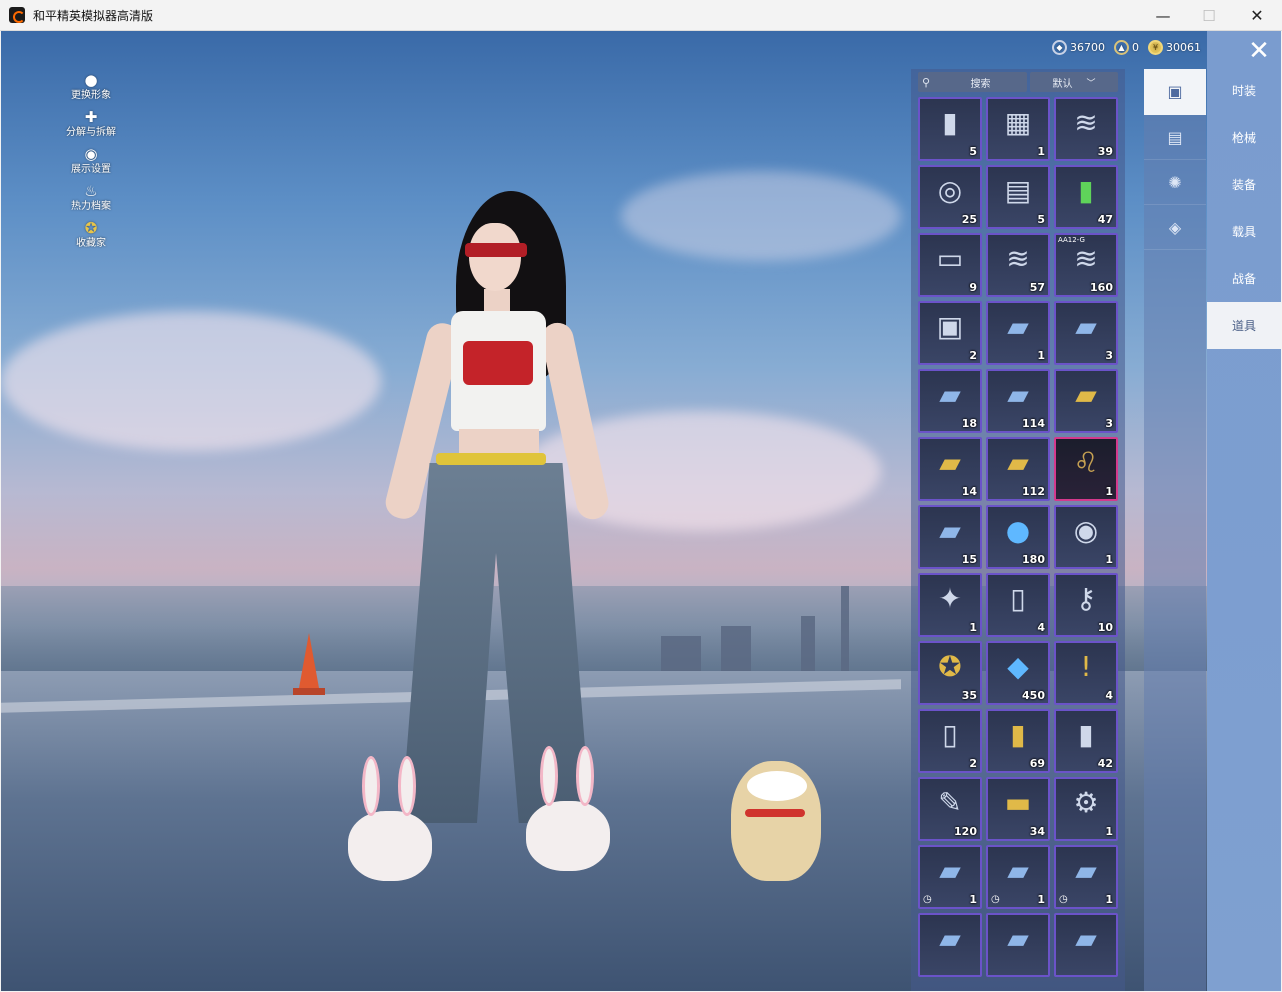 This screenshot has height=992, width=1282. What do you see at coordinates (1086, 537) in the screenshot?
I see `inventory-item: ◉ 1` at bounding box center [1086, 537].